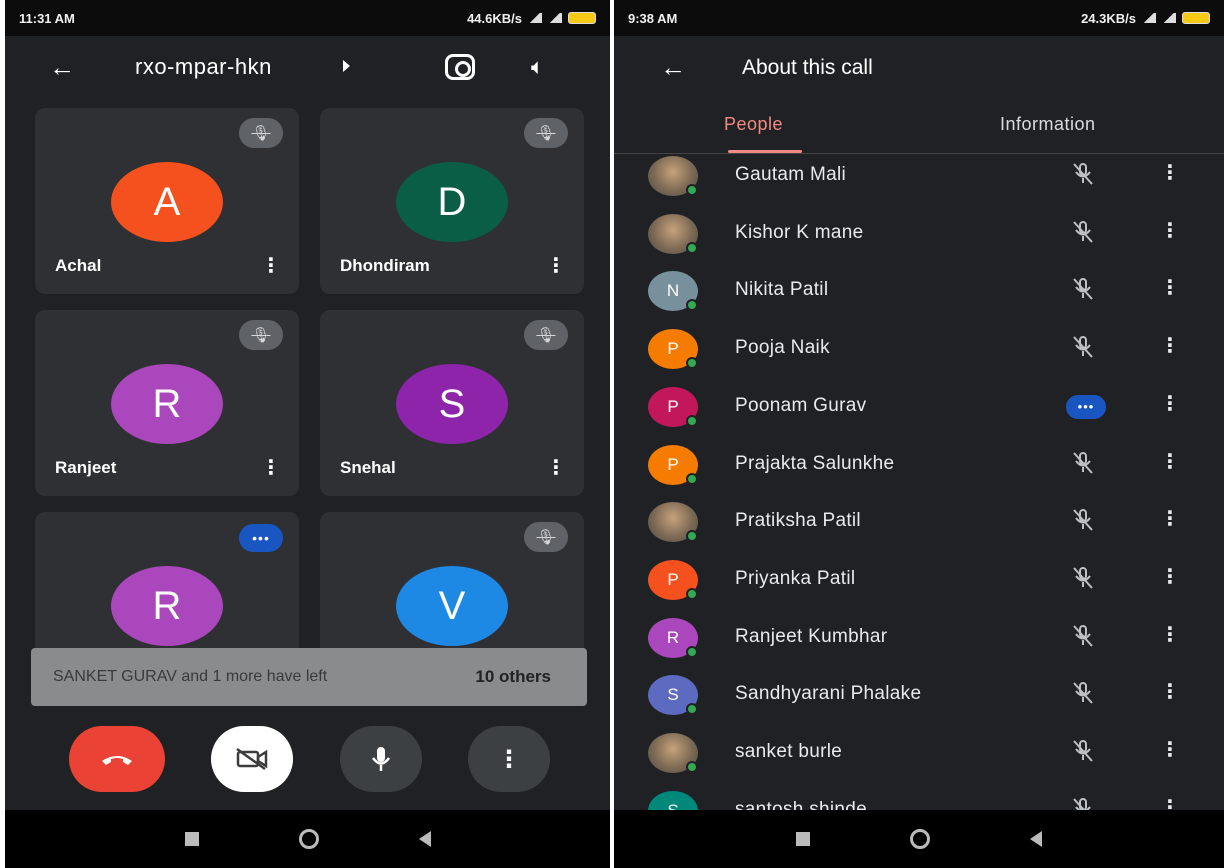 The image size is (1224, 868). What do you see at coordinates (919, 406) in the screenshot?
I see `person-row: P Poonam Gurav ••• ⋮` at bounding box center [919, 406].